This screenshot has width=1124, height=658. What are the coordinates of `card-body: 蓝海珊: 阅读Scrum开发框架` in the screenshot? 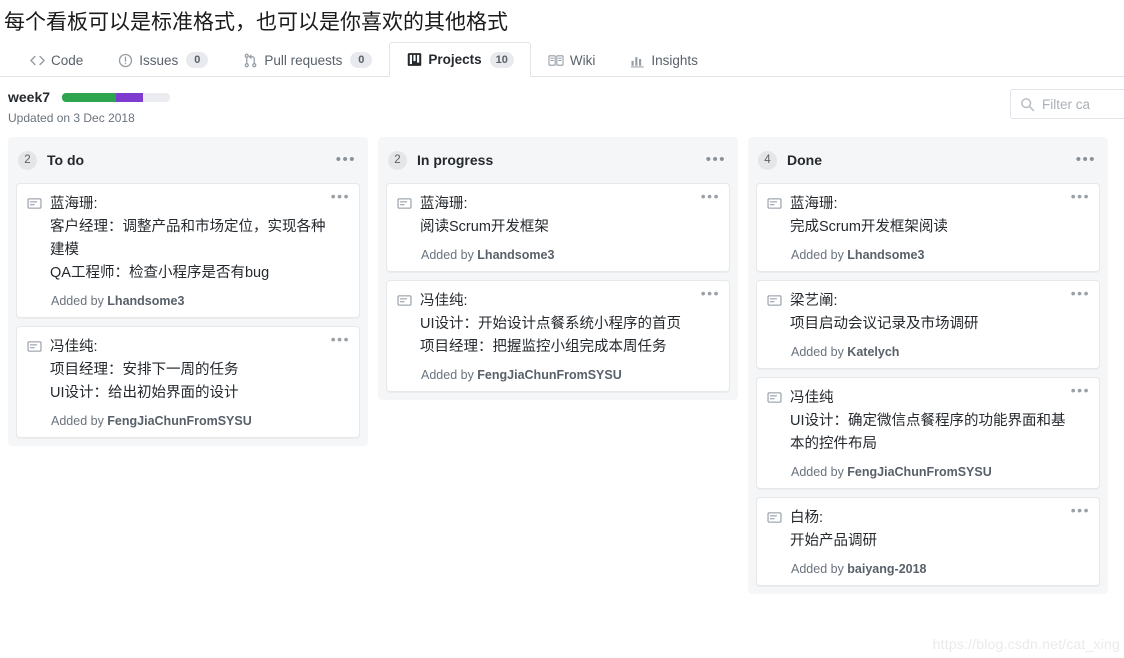 It's located at (558, 216).